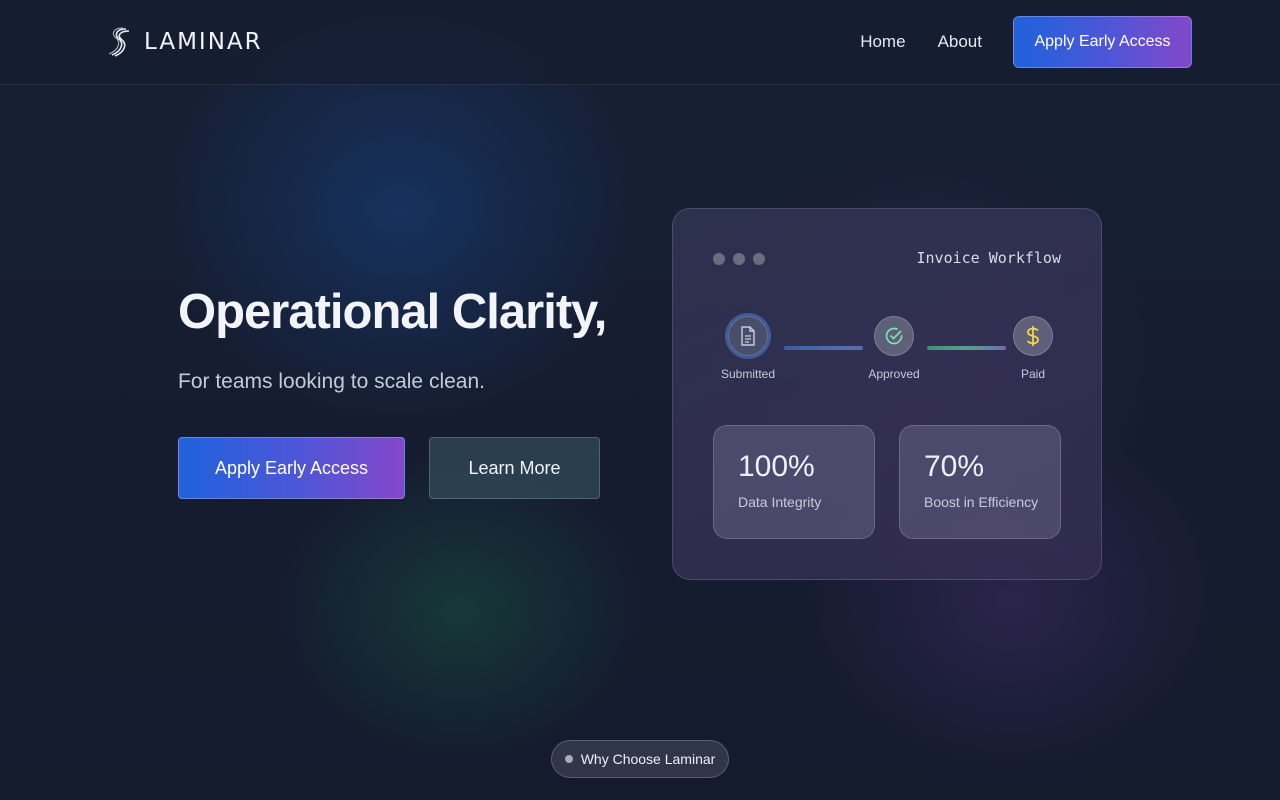 The width and height of the screenshot is (1280, 800). What do you see at coordinates (894, 374) in the screenshot?
I see `step-label: Approved` at bounding box center [894, 374].